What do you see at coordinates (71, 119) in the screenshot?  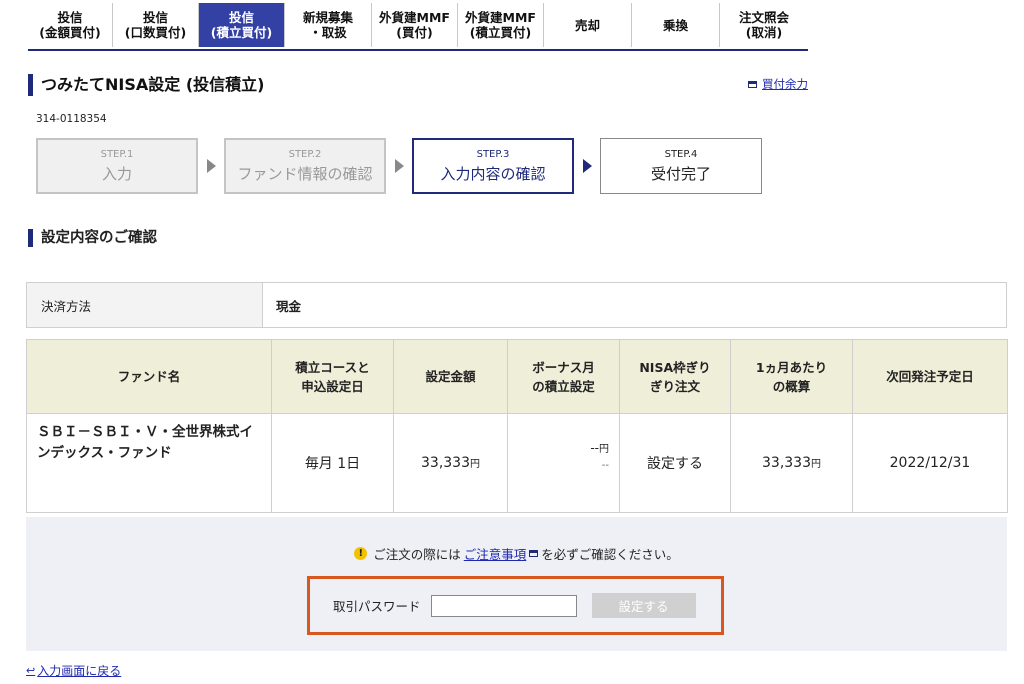 I see `account-number: 314-0118354` at bounding box center [71, 119].